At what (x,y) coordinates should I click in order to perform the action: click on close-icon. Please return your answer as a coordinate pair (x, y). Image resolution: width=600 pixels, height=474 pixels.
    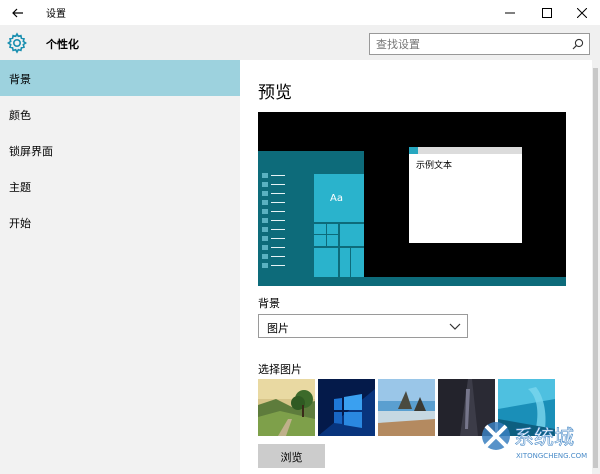
    Looking at the image, I should click on (582, 12).